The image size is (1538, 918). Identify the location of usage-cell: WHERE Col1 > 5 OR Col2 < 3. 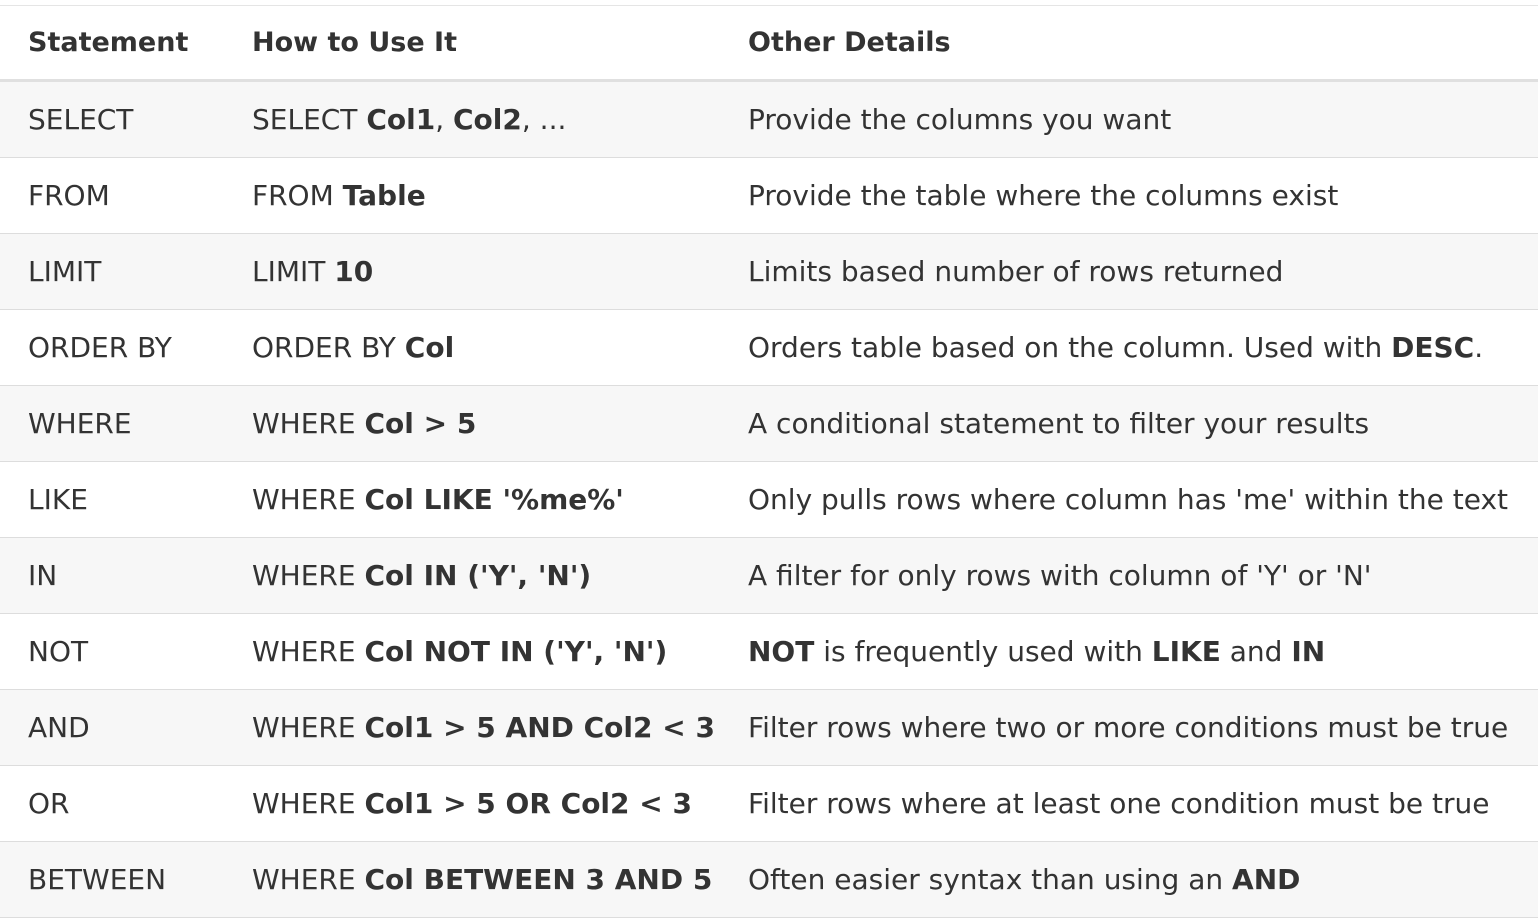
(472, 803).